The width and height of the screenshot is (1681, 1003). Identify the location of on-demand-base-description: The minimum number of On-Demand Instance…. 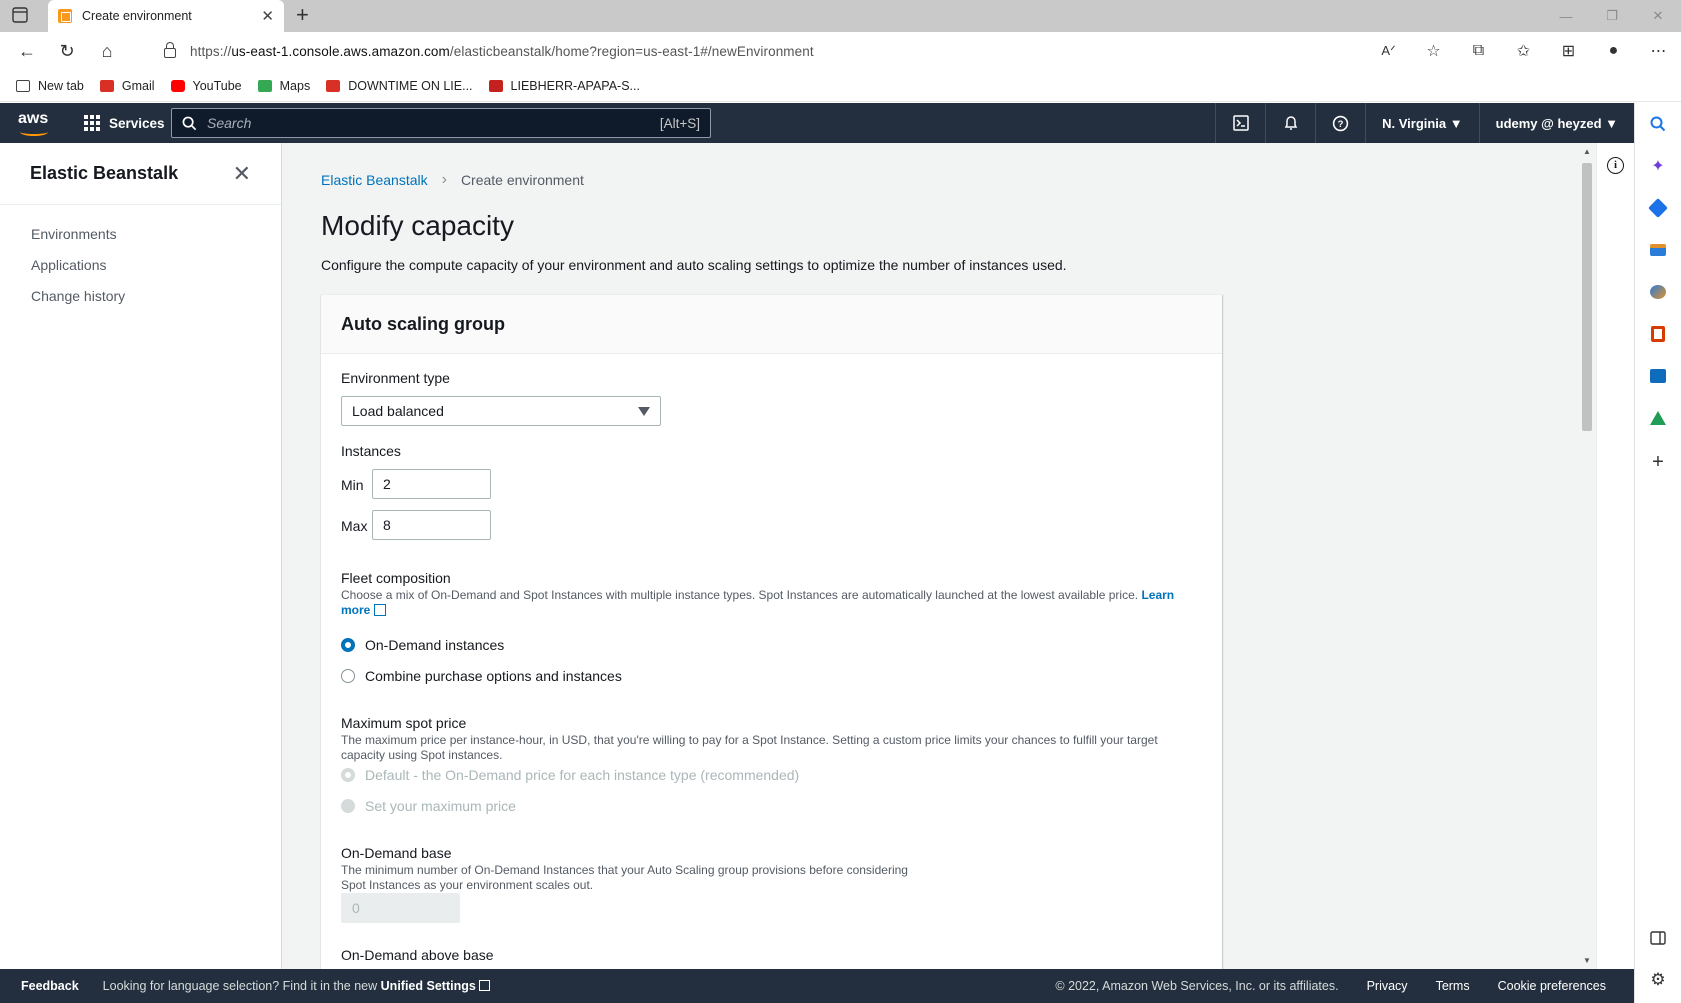
(624, 877).